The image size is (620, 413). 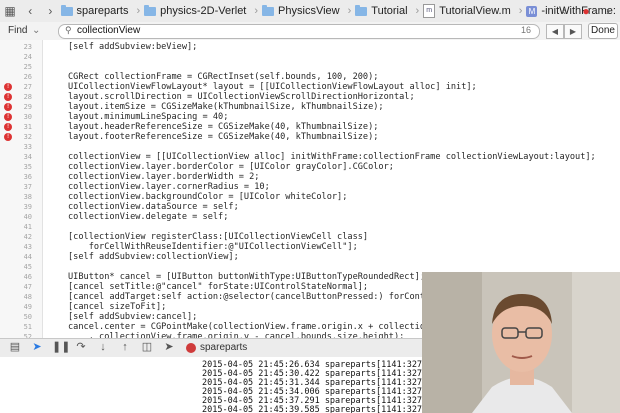 I want to click on find-next-button: ▶, so click(x=573, y=31).